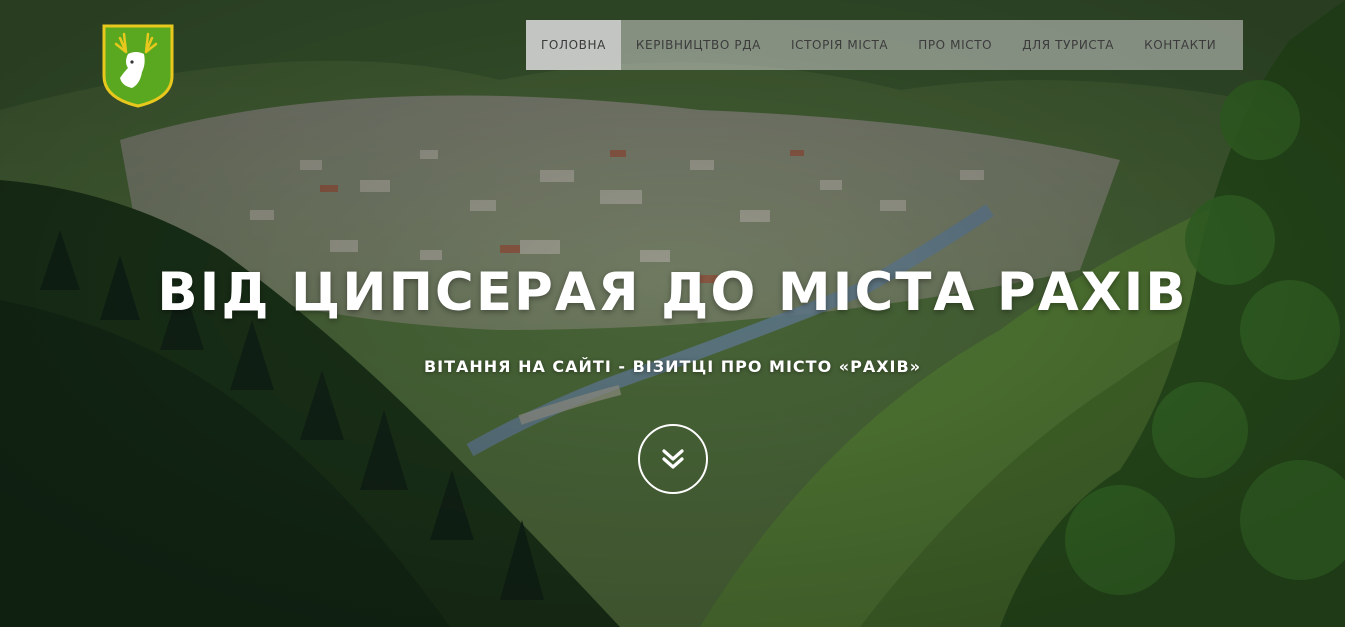 This screenshot has height=627, width=1345. What do you see at coordinates (698, 45) in the screenshot?
I see `nav-item-administration: КЕРІВНИЦТВО РДА` at bounding box center [698, 45].